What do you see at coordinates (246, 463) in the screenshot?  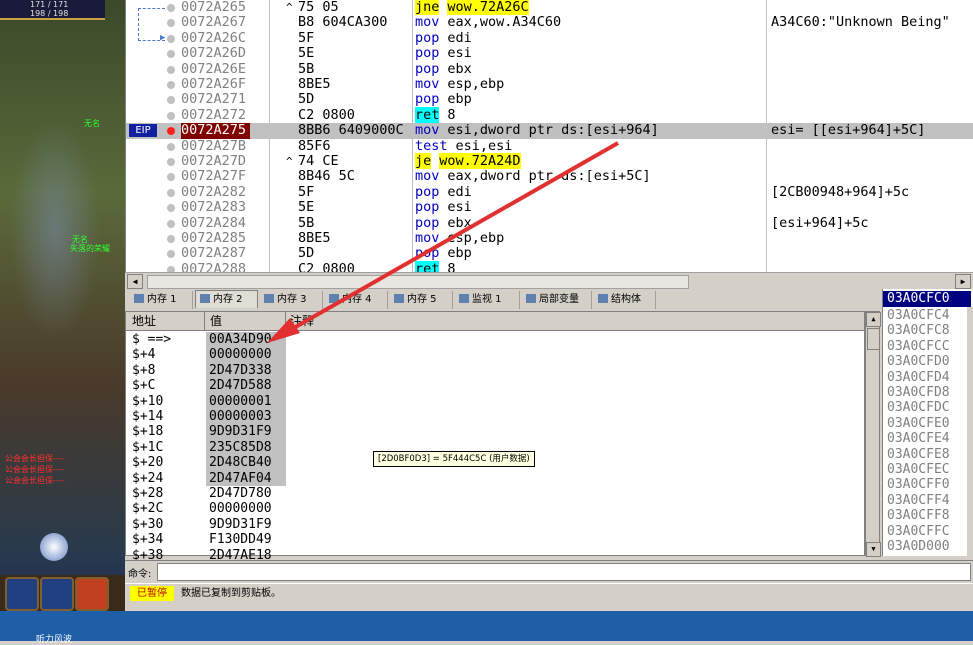 I see `dump-value: 2D48CB40` at bounding box center [246, 463].